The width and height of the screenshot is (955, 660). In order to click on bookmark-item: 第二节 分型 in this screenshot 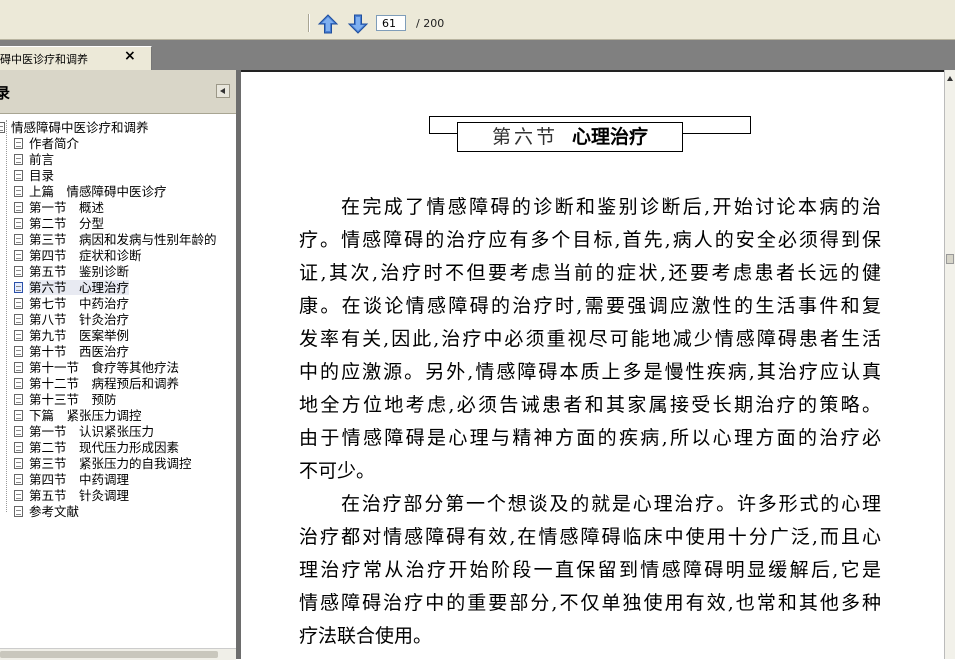, I will do `click(59, 224)`.